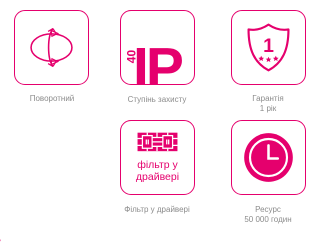 This screenshot has height=248, width=322. What do you see at coordinates (268, 209) in the screenshot?
I see `lifetime-caption-line1: Ресурс` at bounding box center [268, 209].